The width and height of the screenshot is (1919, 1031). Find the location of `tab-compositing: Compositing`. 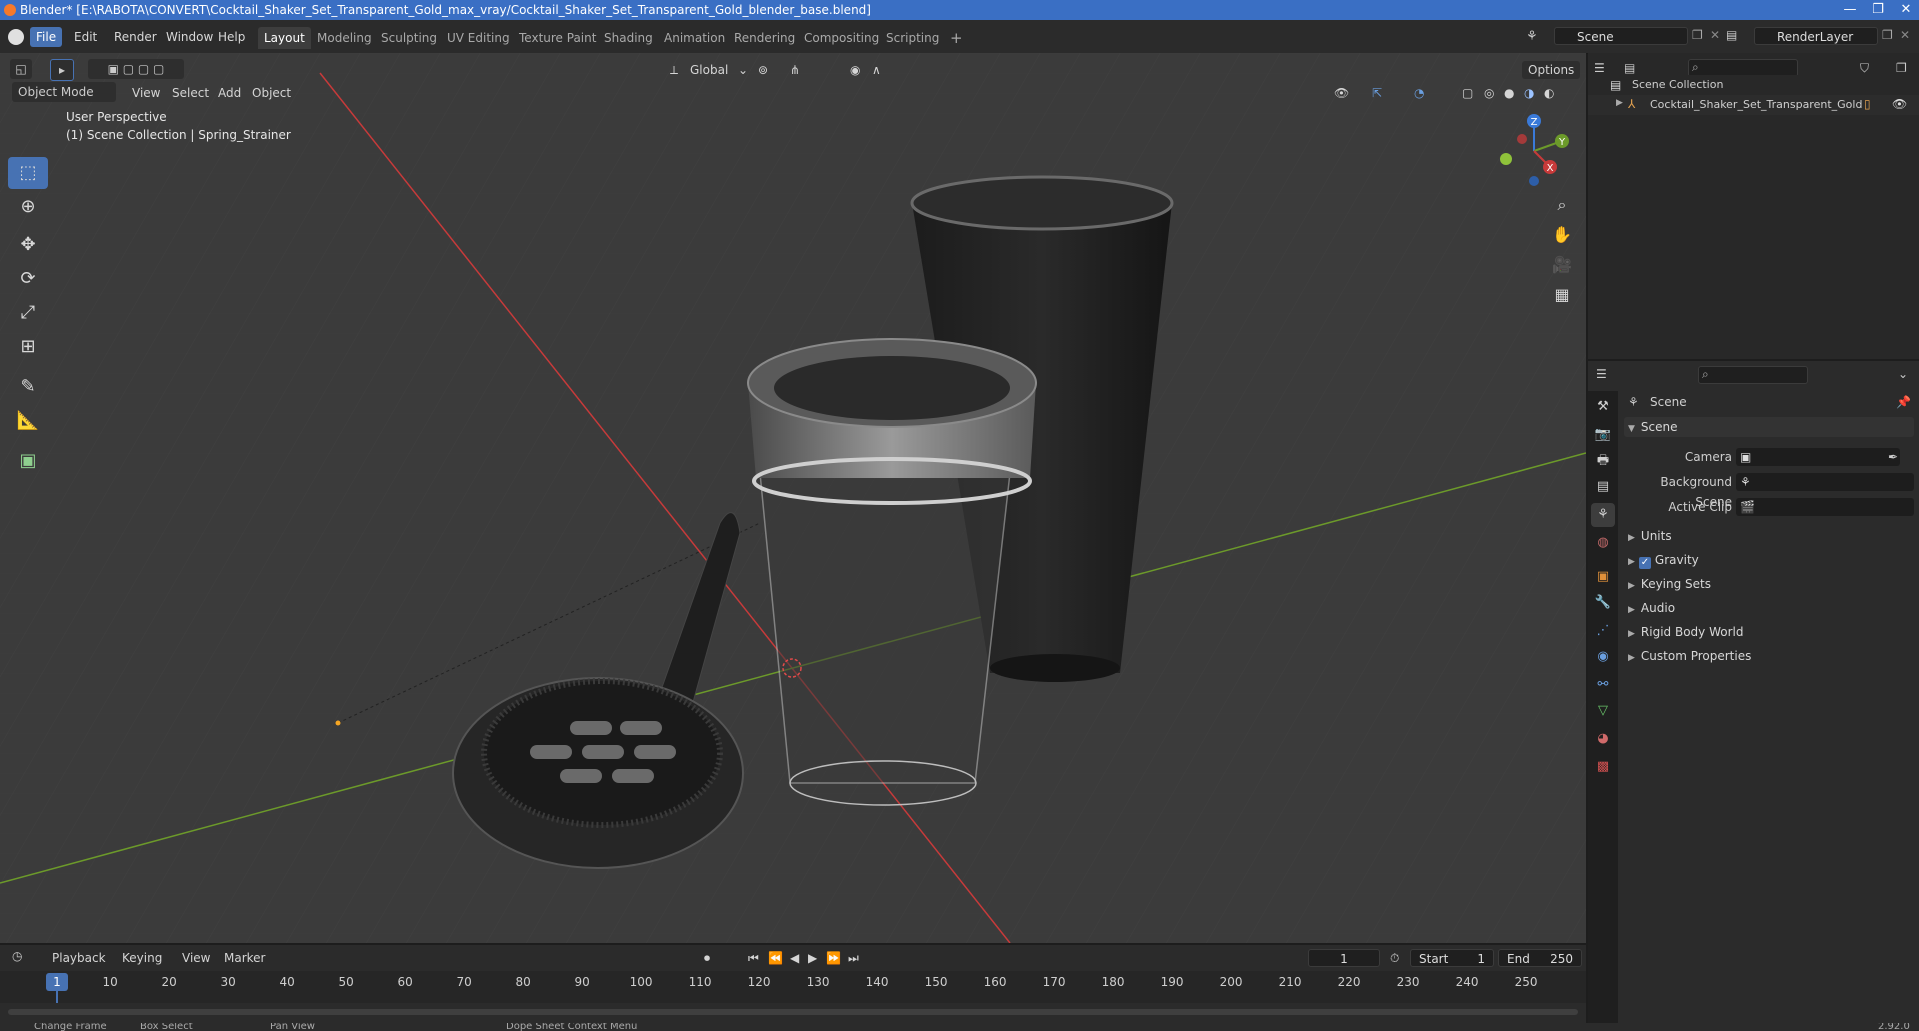

tab-compositing: Compositing is located at coordinates (841, 38).